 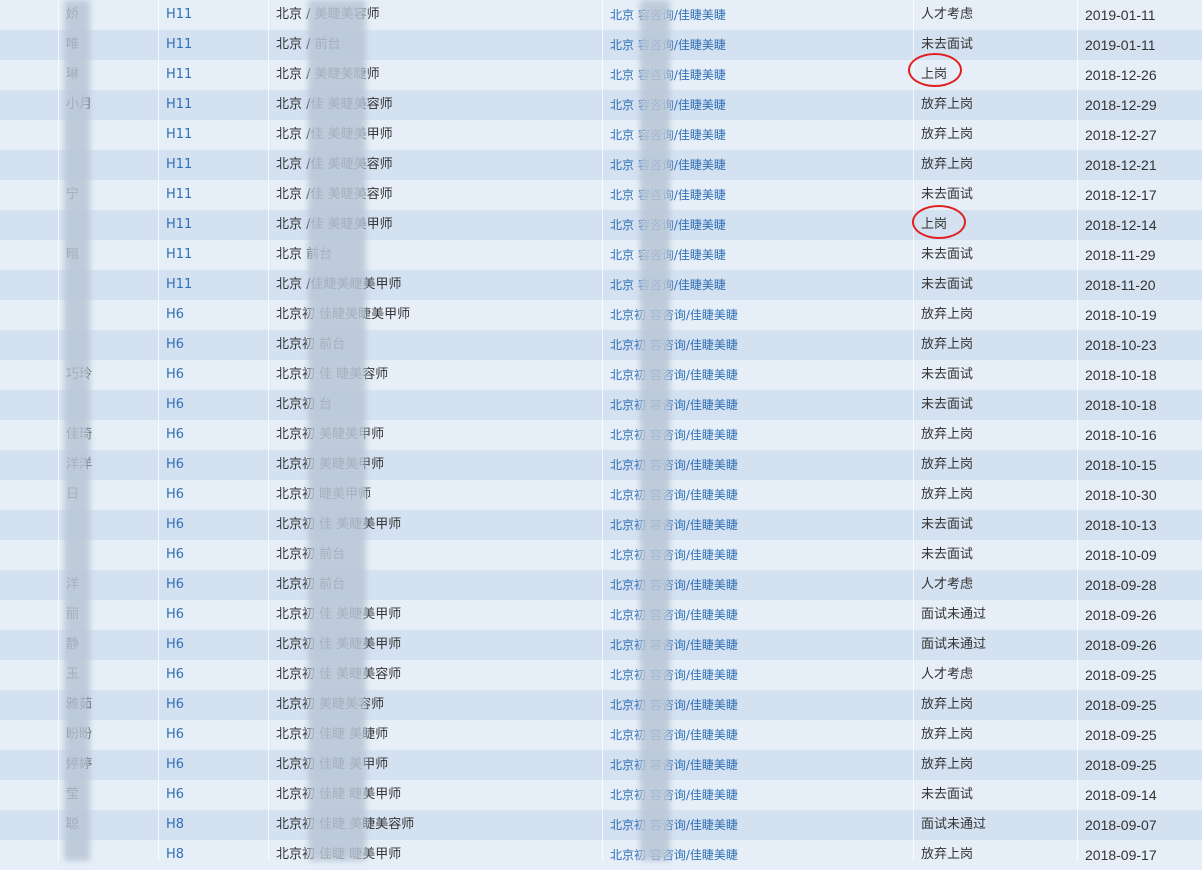 What do you see at coordinates (1121, 315) in the screenshot?
I see `date-text: 2018-10-19` at bounding box center [1121, 315].